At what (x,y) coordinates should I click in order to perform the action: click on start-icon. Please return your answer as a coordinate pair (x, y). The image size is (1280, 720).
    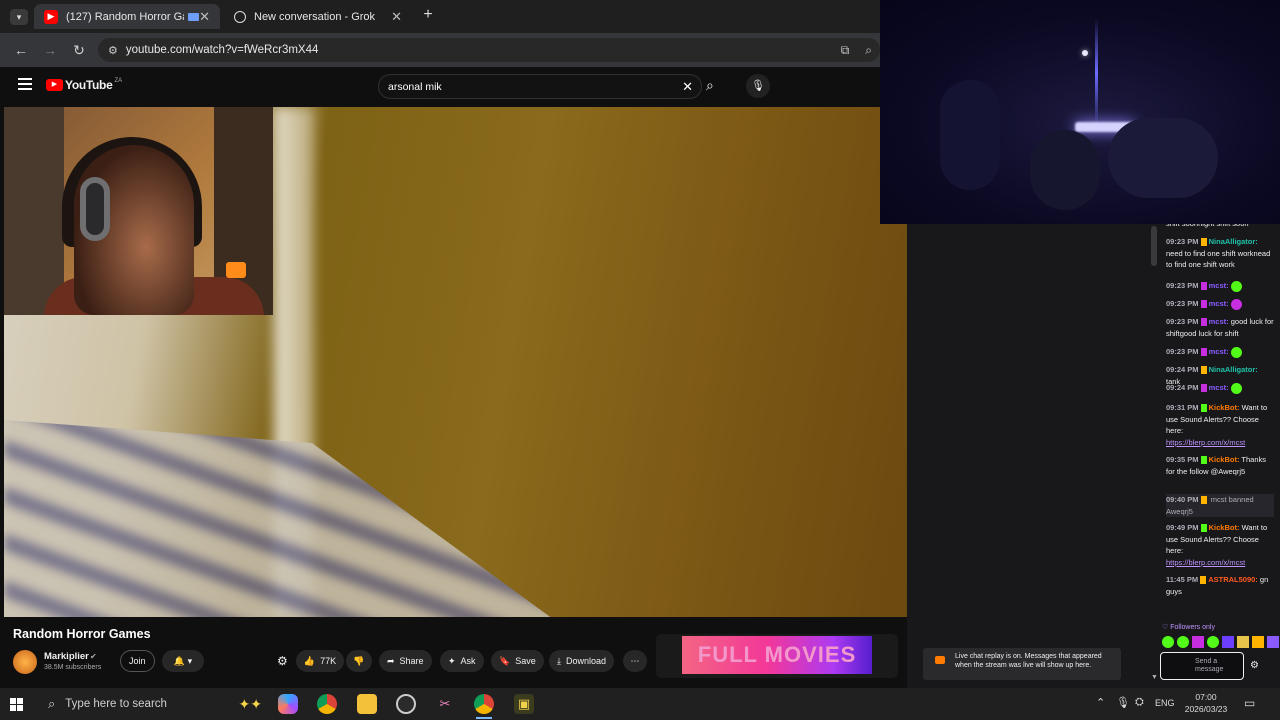
    Looking at the image, I should click on (16, 704).